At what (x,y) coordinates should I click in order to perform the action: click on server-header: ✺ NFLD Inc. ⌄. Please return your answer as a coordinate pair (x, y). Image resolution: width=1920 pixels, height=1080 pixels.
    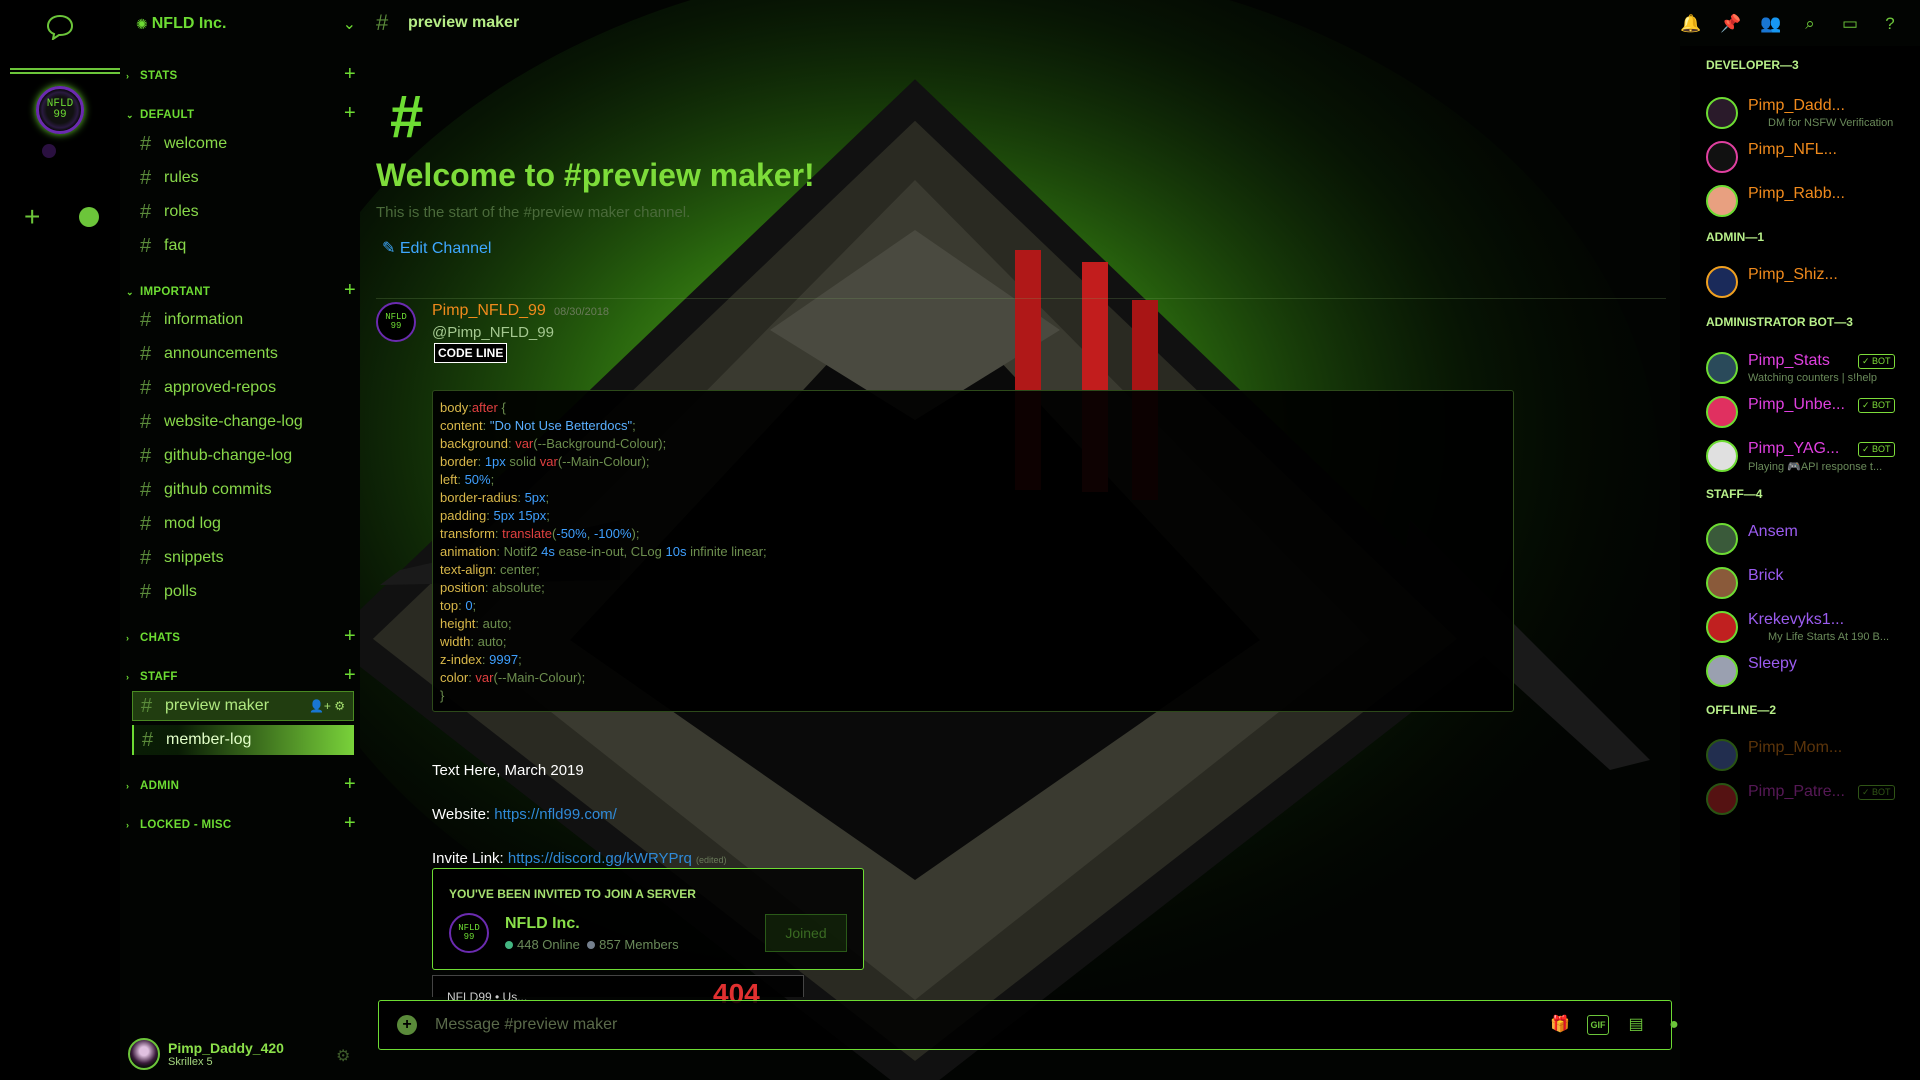
    Looking at the image, I should click on (246, 24).